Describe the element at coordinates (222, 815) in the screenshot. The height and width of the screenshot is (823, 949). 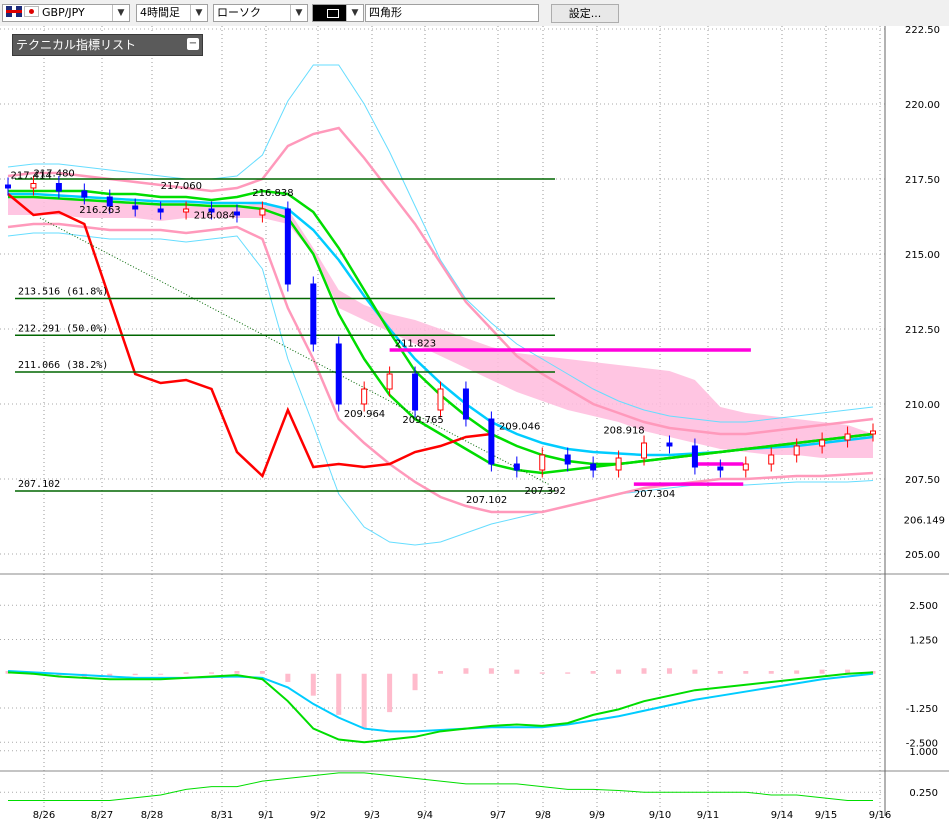
I see `date-tick-label: 8/31` at that location.